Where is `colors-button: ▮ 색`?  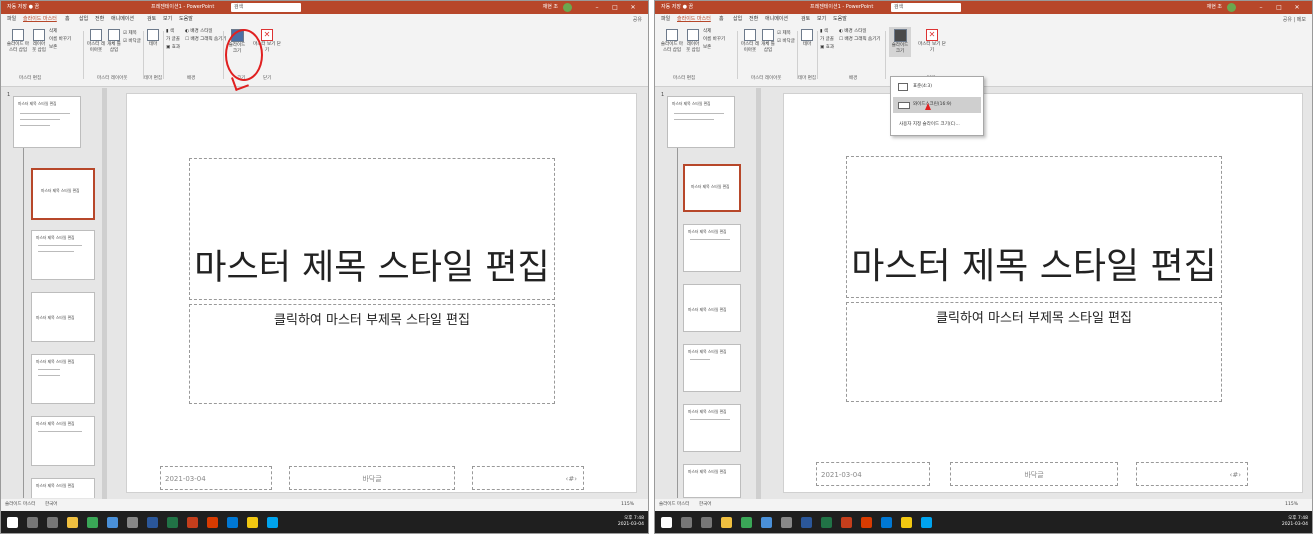 colors-button: ▮ 색 is located at coordinates (824, 32).